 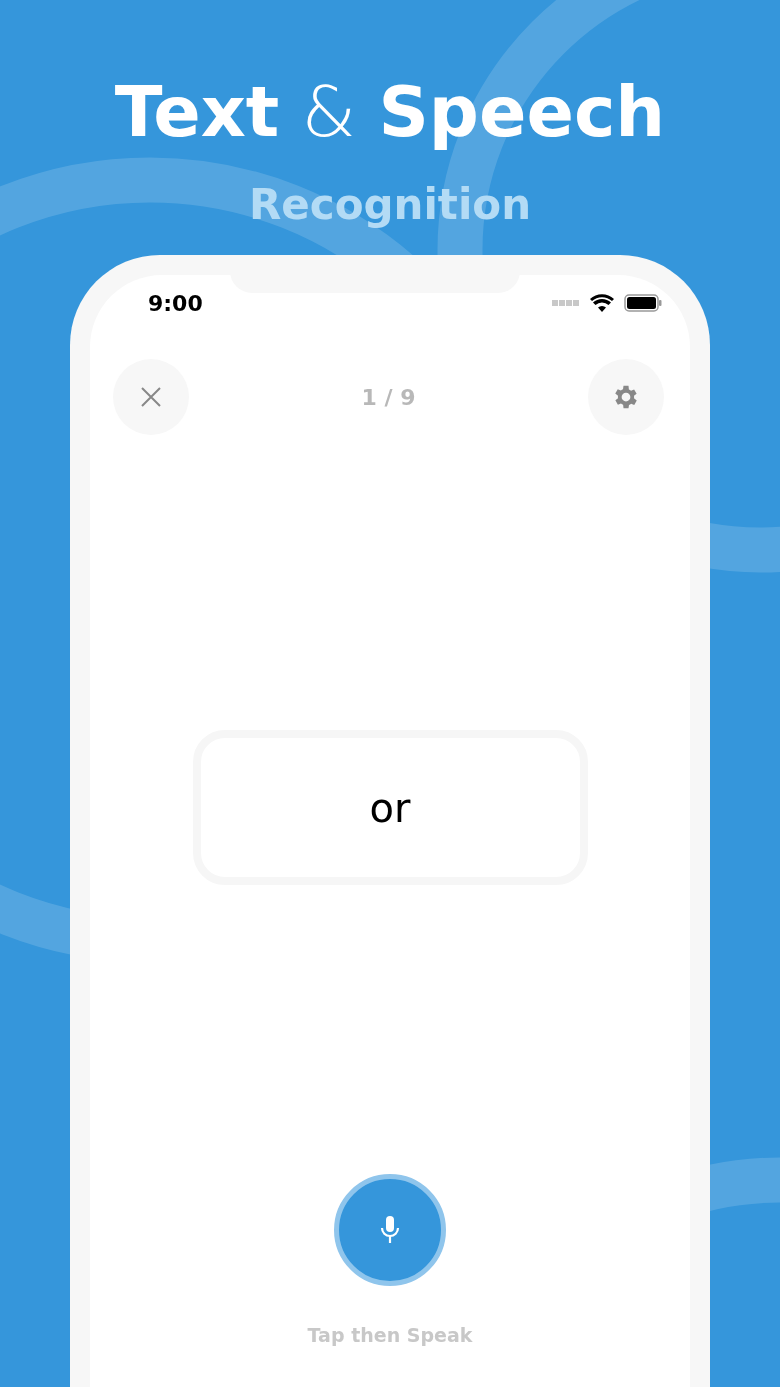 I want to click on word-text: or, so click(x=390, y=807).